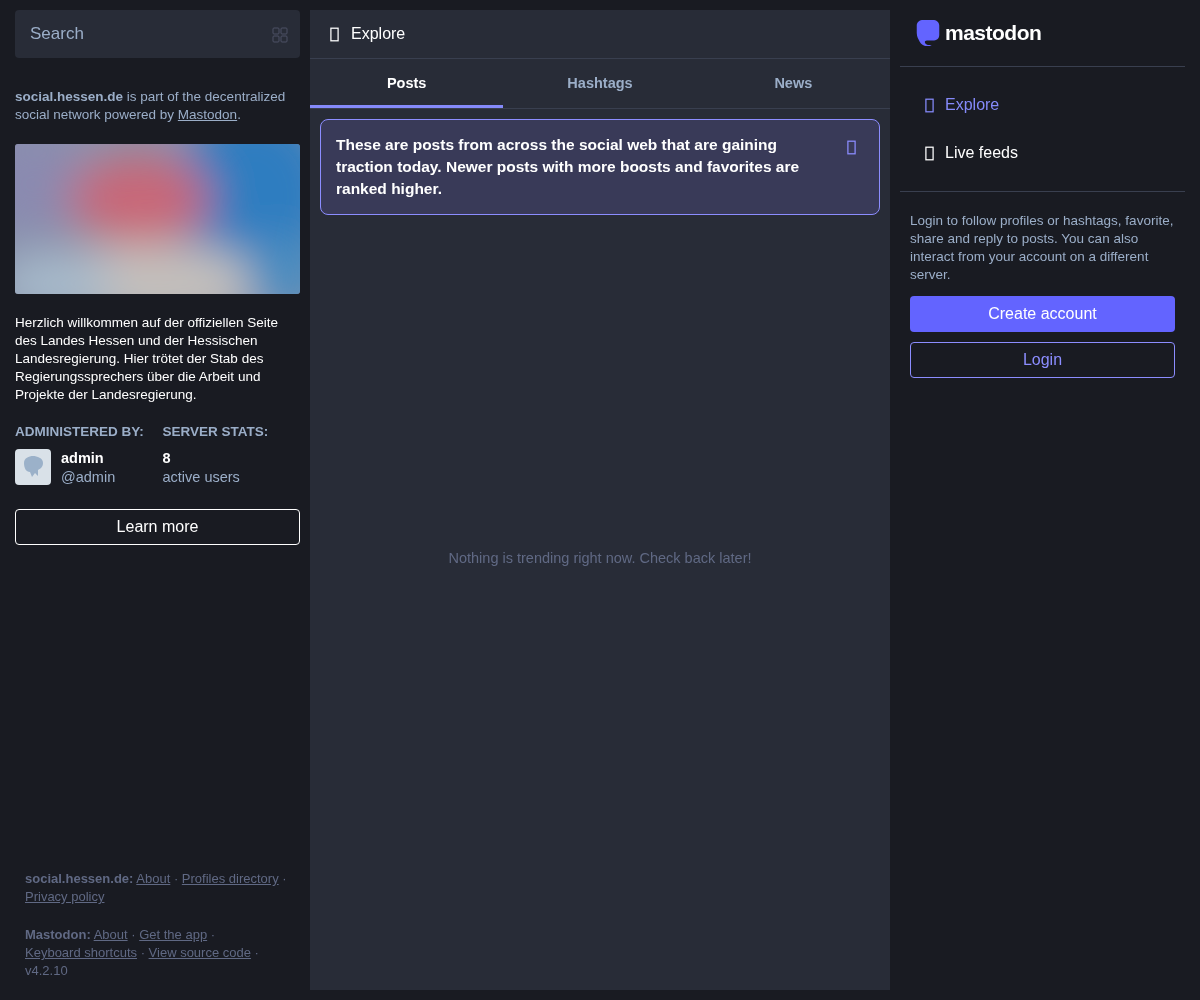 The height and width of the screenshot is (1000, 1200). Describe the element at coordinates (962, 105) in the screenshot. I see `nav-link: Explore` at that location.